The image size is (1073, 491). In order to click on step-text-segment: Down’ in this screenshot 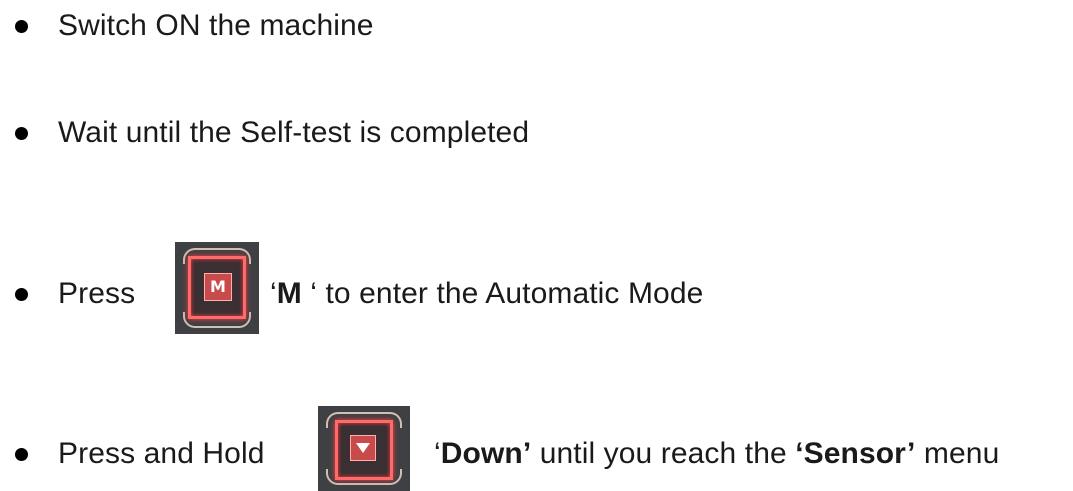, I will do `click(486, 453)`.